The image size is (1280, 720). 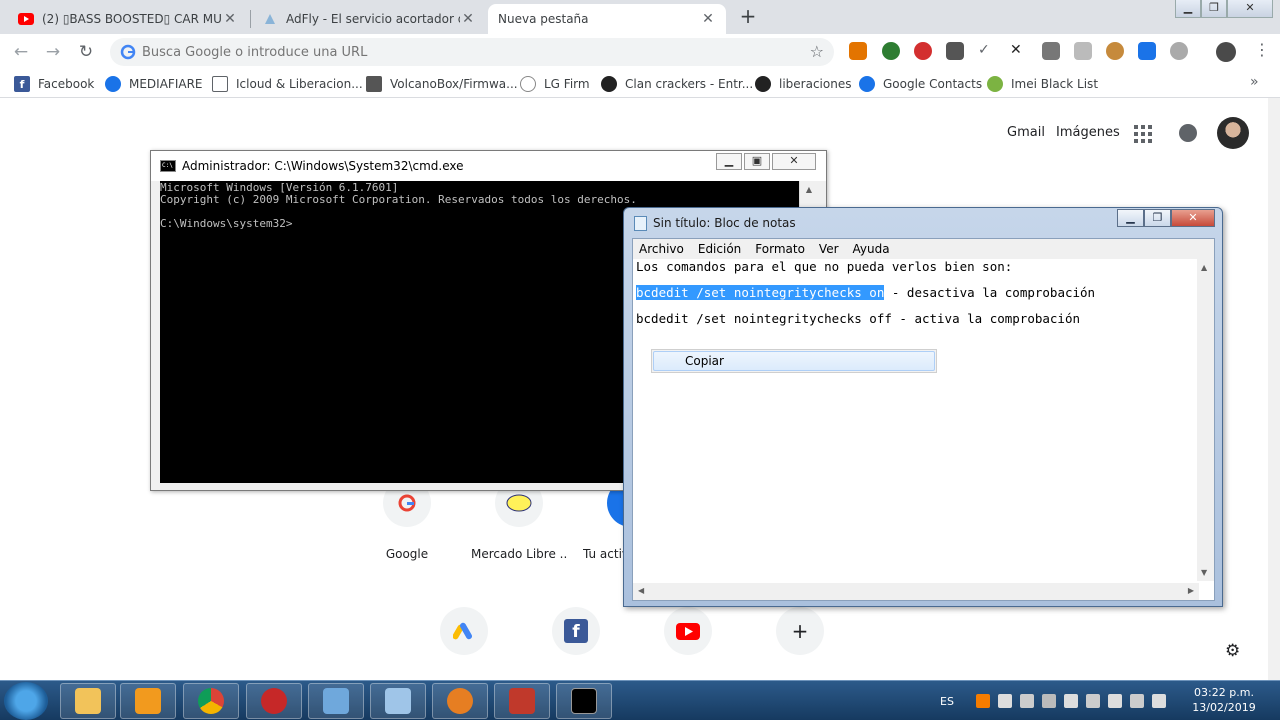 What do you see at coordinates (26, 701) in the screenshot?
I see `start-button` at bounding box center [26, 701].